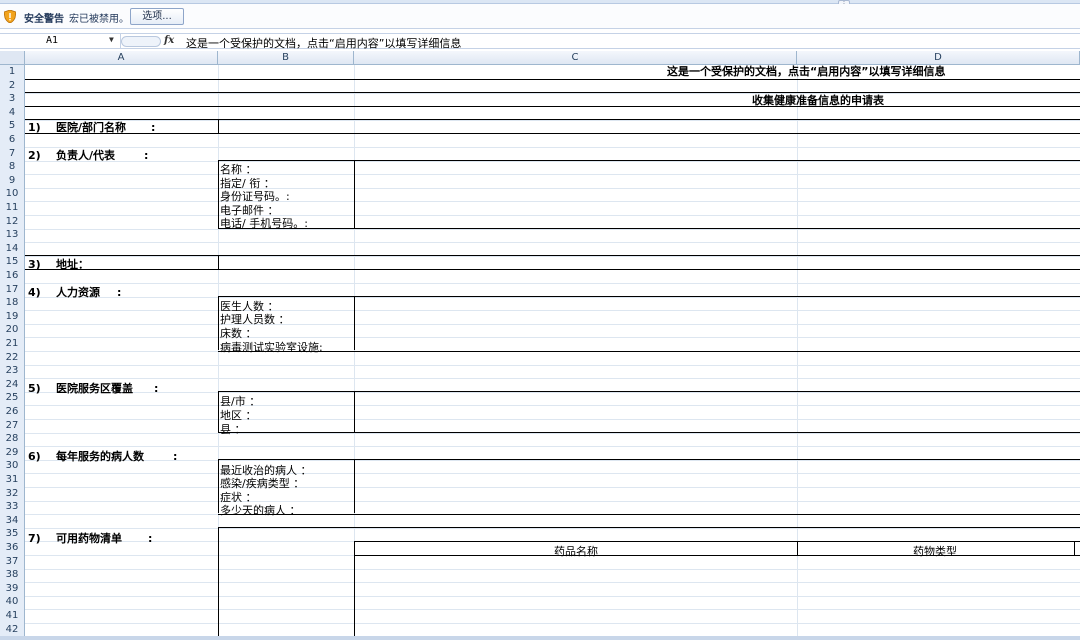 The image size is (1080, 640). What do you see at coordinates (169, 40) in the screenshot?
I see `insert-function-icon: fx` at bounding box center [169, 40].